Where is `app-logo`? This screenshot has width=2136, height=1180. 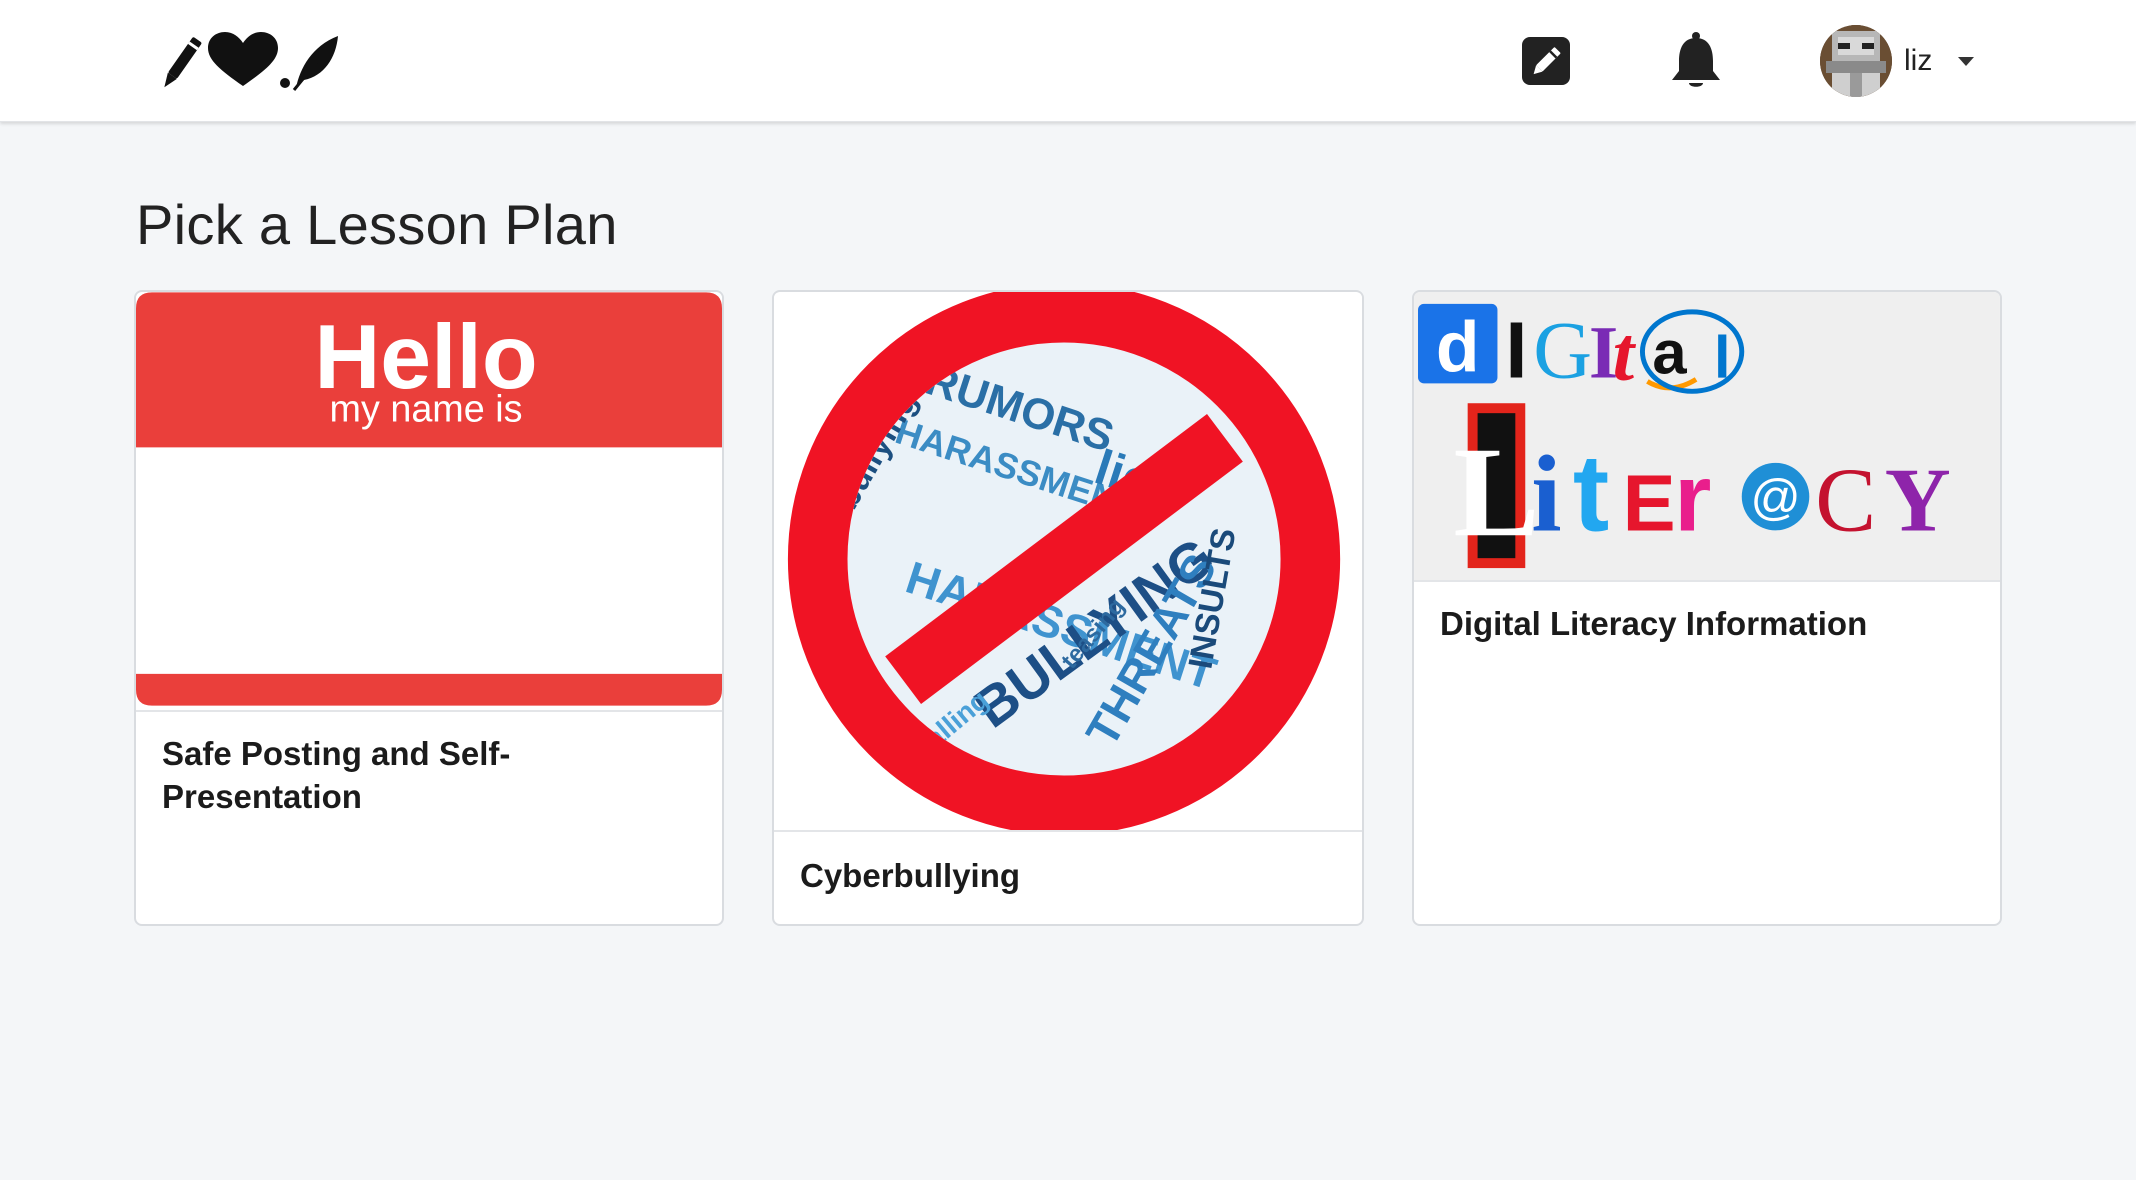 app-logo is located at coordinates (250, 61).